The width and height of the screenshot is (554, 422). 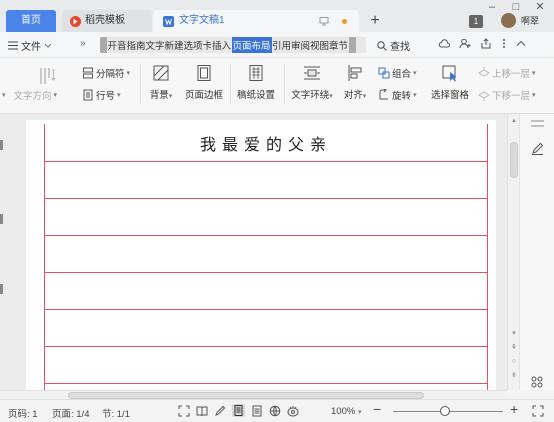 What do you see at coordinates (23, 413) in the screenshot?
I see `status-page-code: 页码: 1` at bounding box center [23, 413].